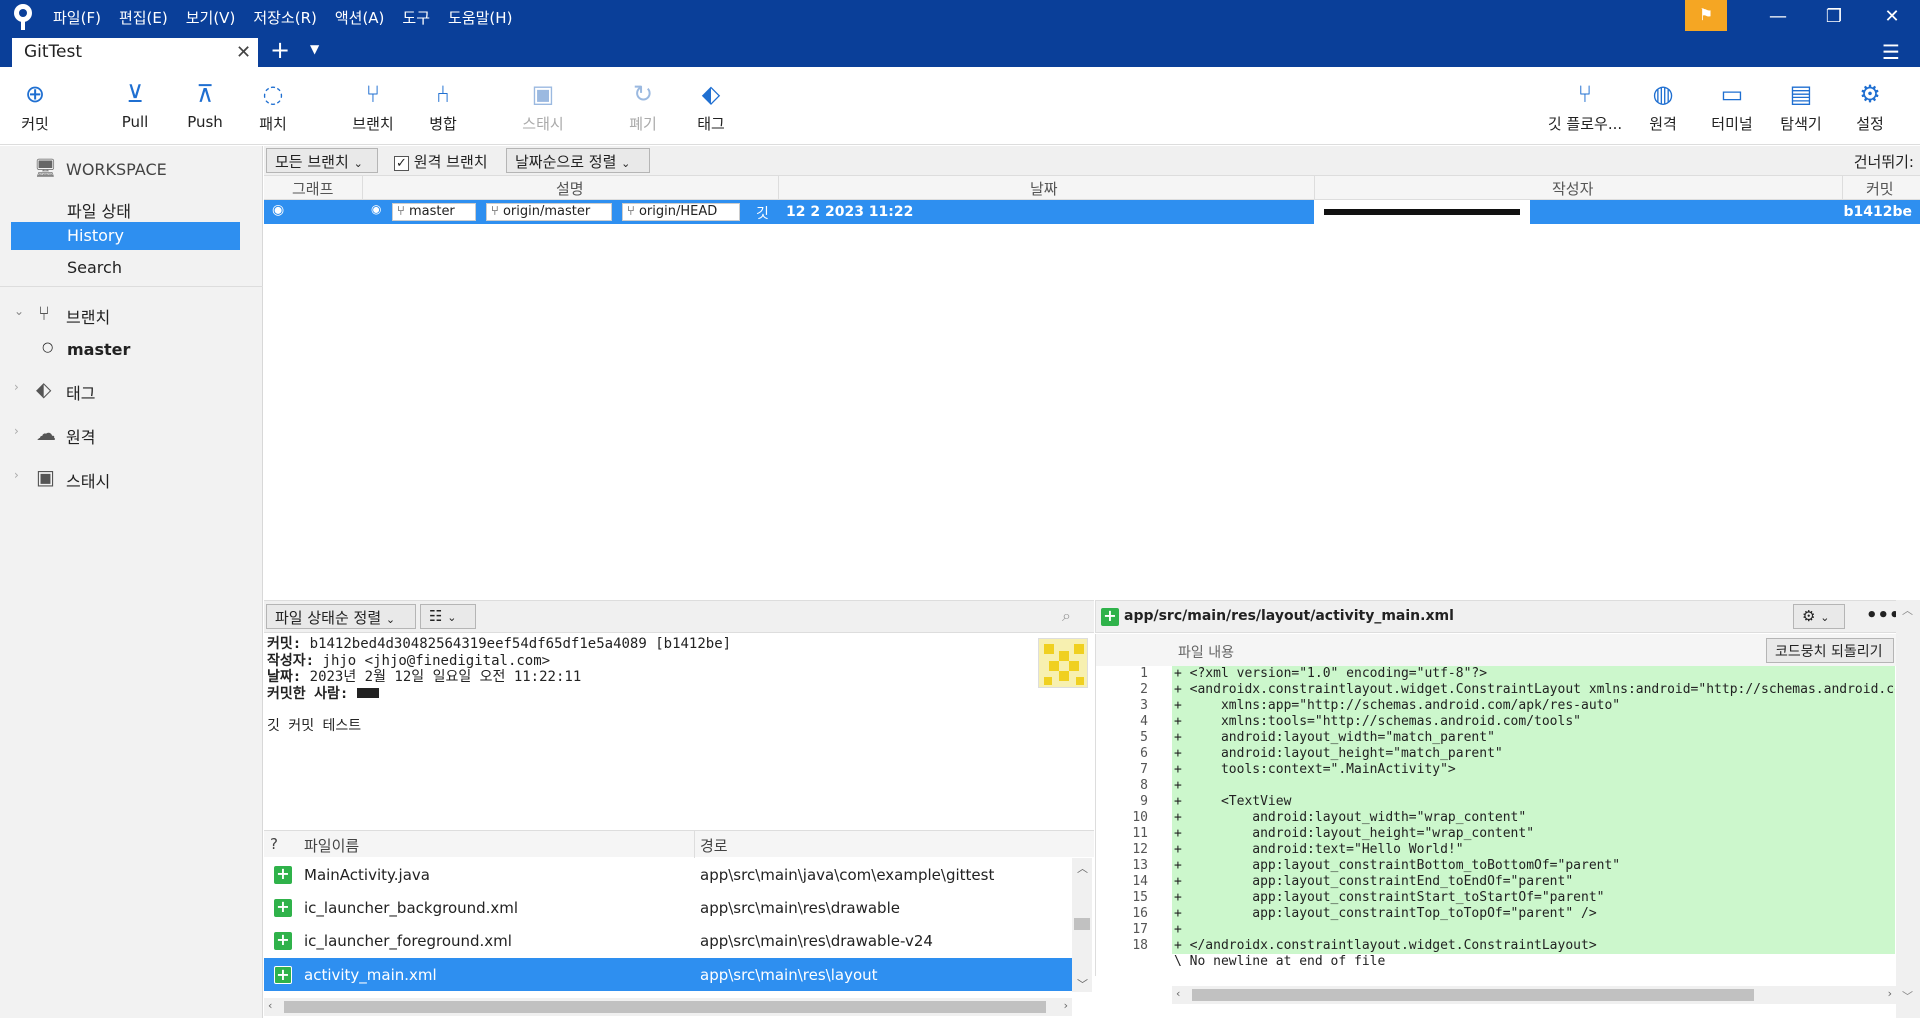 This screenshot has width=1920, height=1018. I want to click on search-icon: ⌕, so click(1066, 616).